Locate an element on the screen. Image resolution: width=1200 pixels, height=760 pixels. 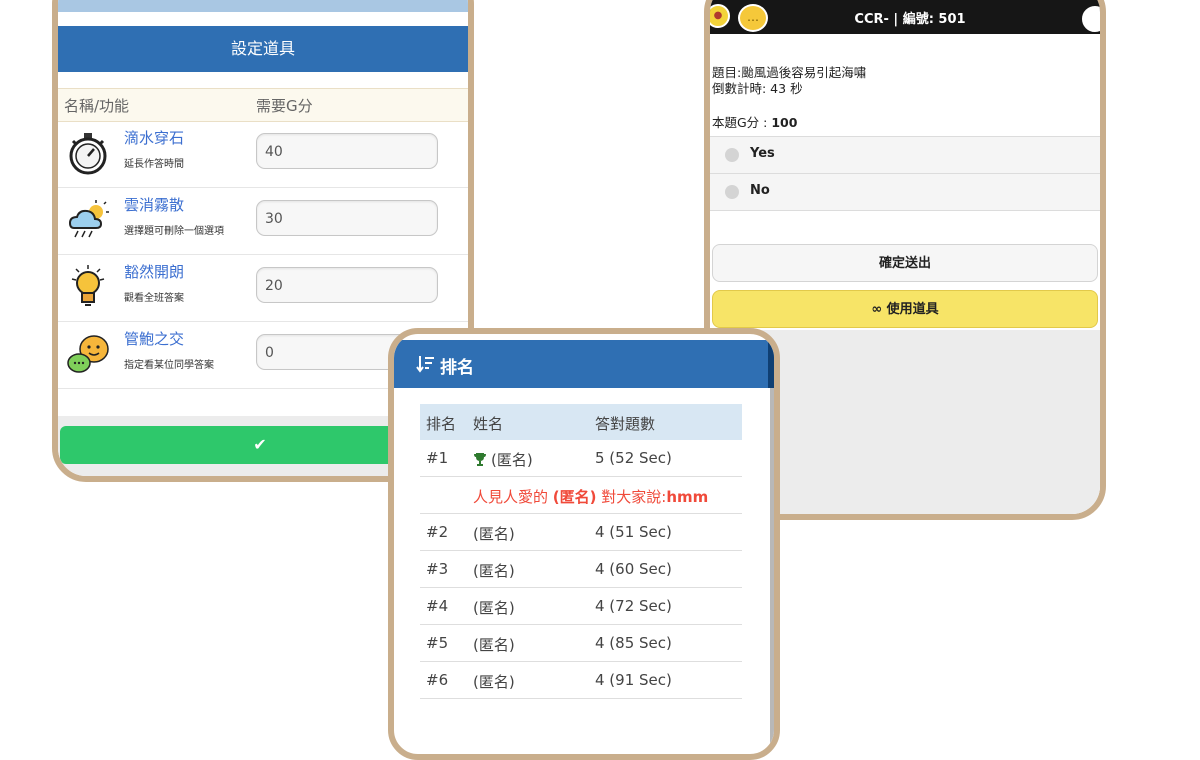
score-cell: 4 (72 Sec) is located at coordinates (633, 606).